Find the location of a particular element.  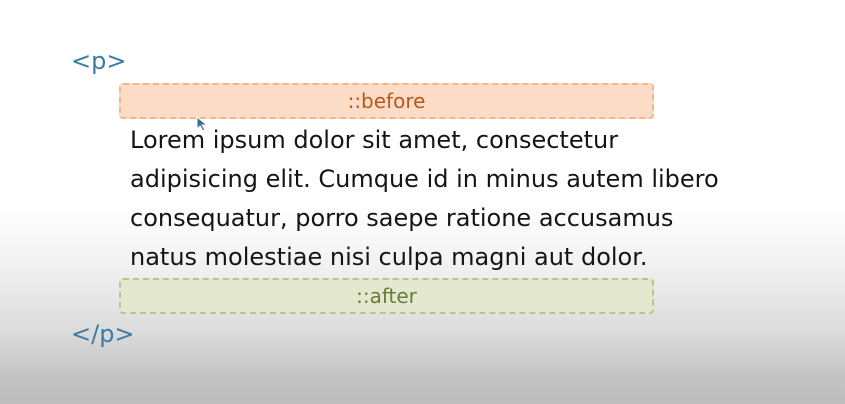

open-p-tag: <p> is located at coordinates (99, 61).